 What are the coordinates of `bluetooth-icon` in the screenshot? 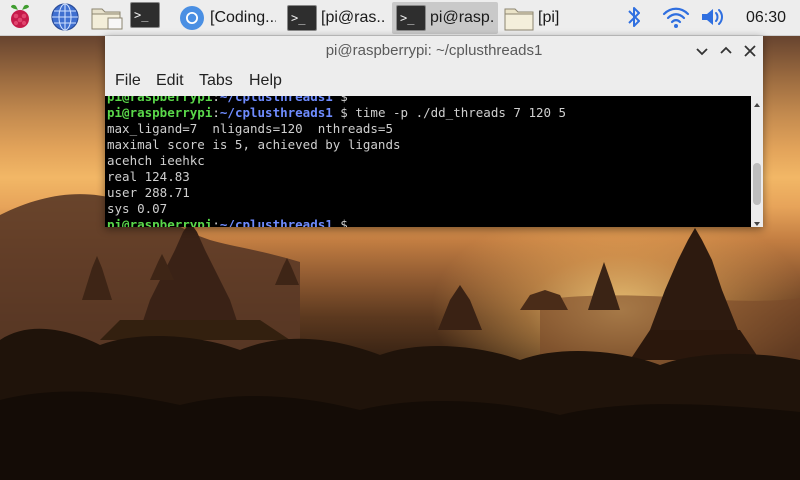 It's located at (634, 17).